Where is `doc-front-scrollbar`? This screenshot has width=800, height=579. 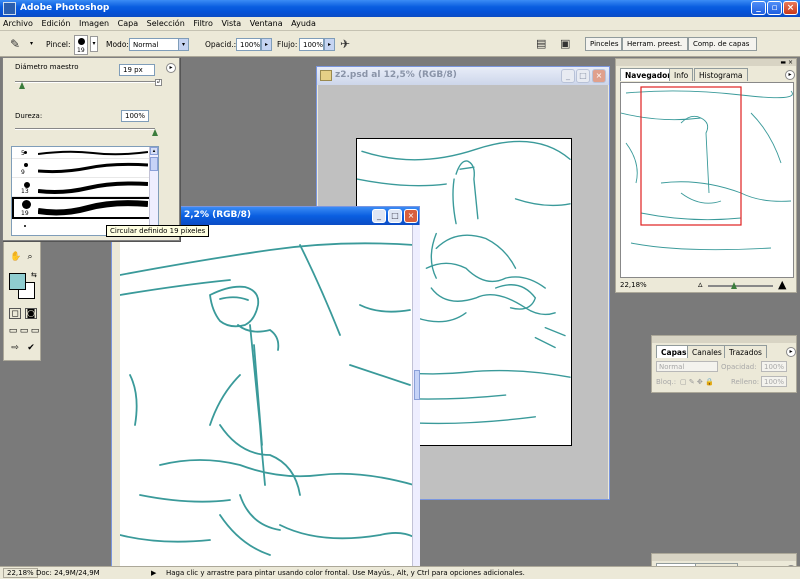
doc-front-scrollbar is located at coordinates (416, 396).